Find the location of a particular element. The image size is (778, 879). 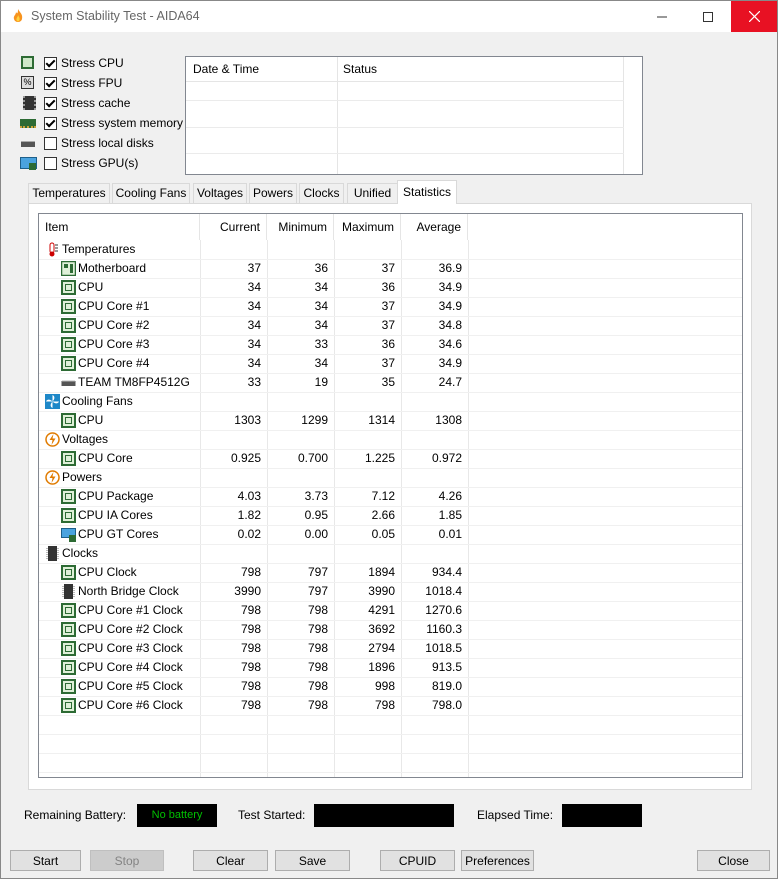

stress-disks-checkbox is located at coordinates (50, 143).